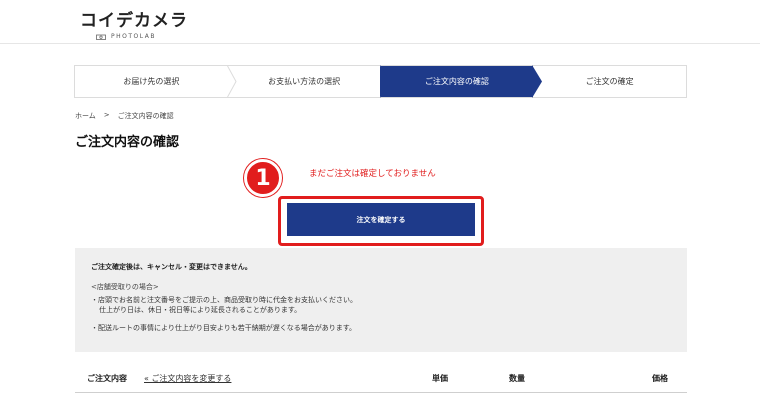  I want to click on column-price: 価格, so click(660, 378).